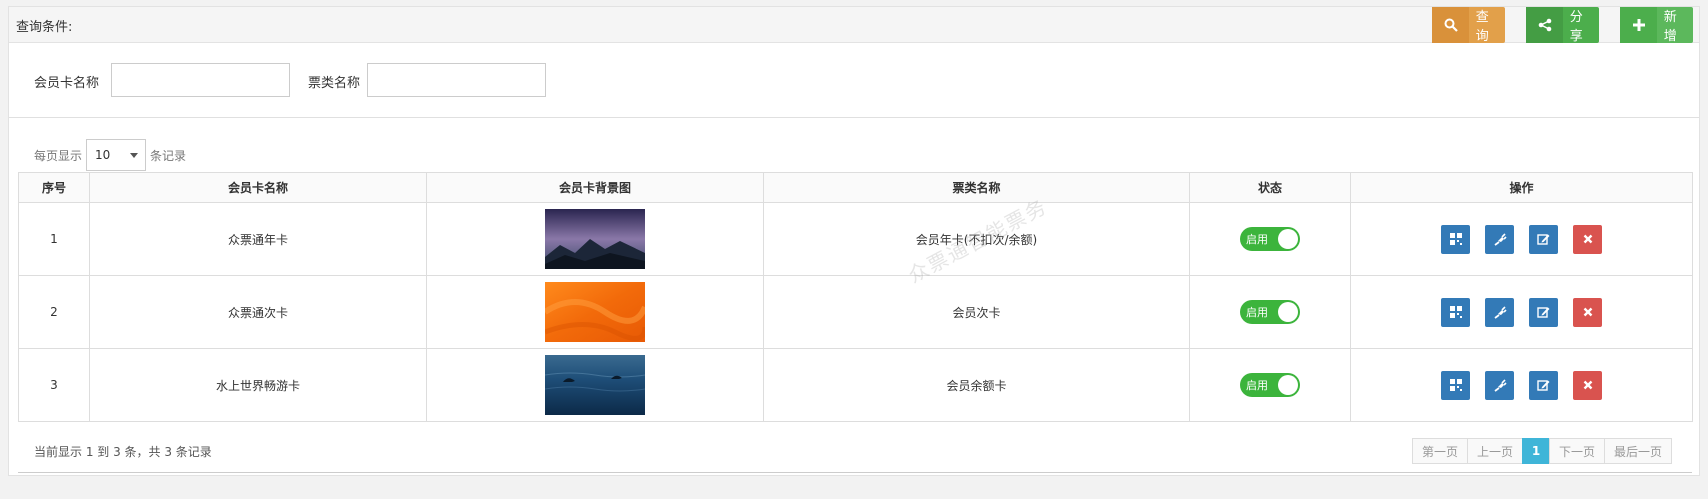 The height and width of the screenshot is (499, 1708). I want to click on page-size-select: 10, so click(116, 155).